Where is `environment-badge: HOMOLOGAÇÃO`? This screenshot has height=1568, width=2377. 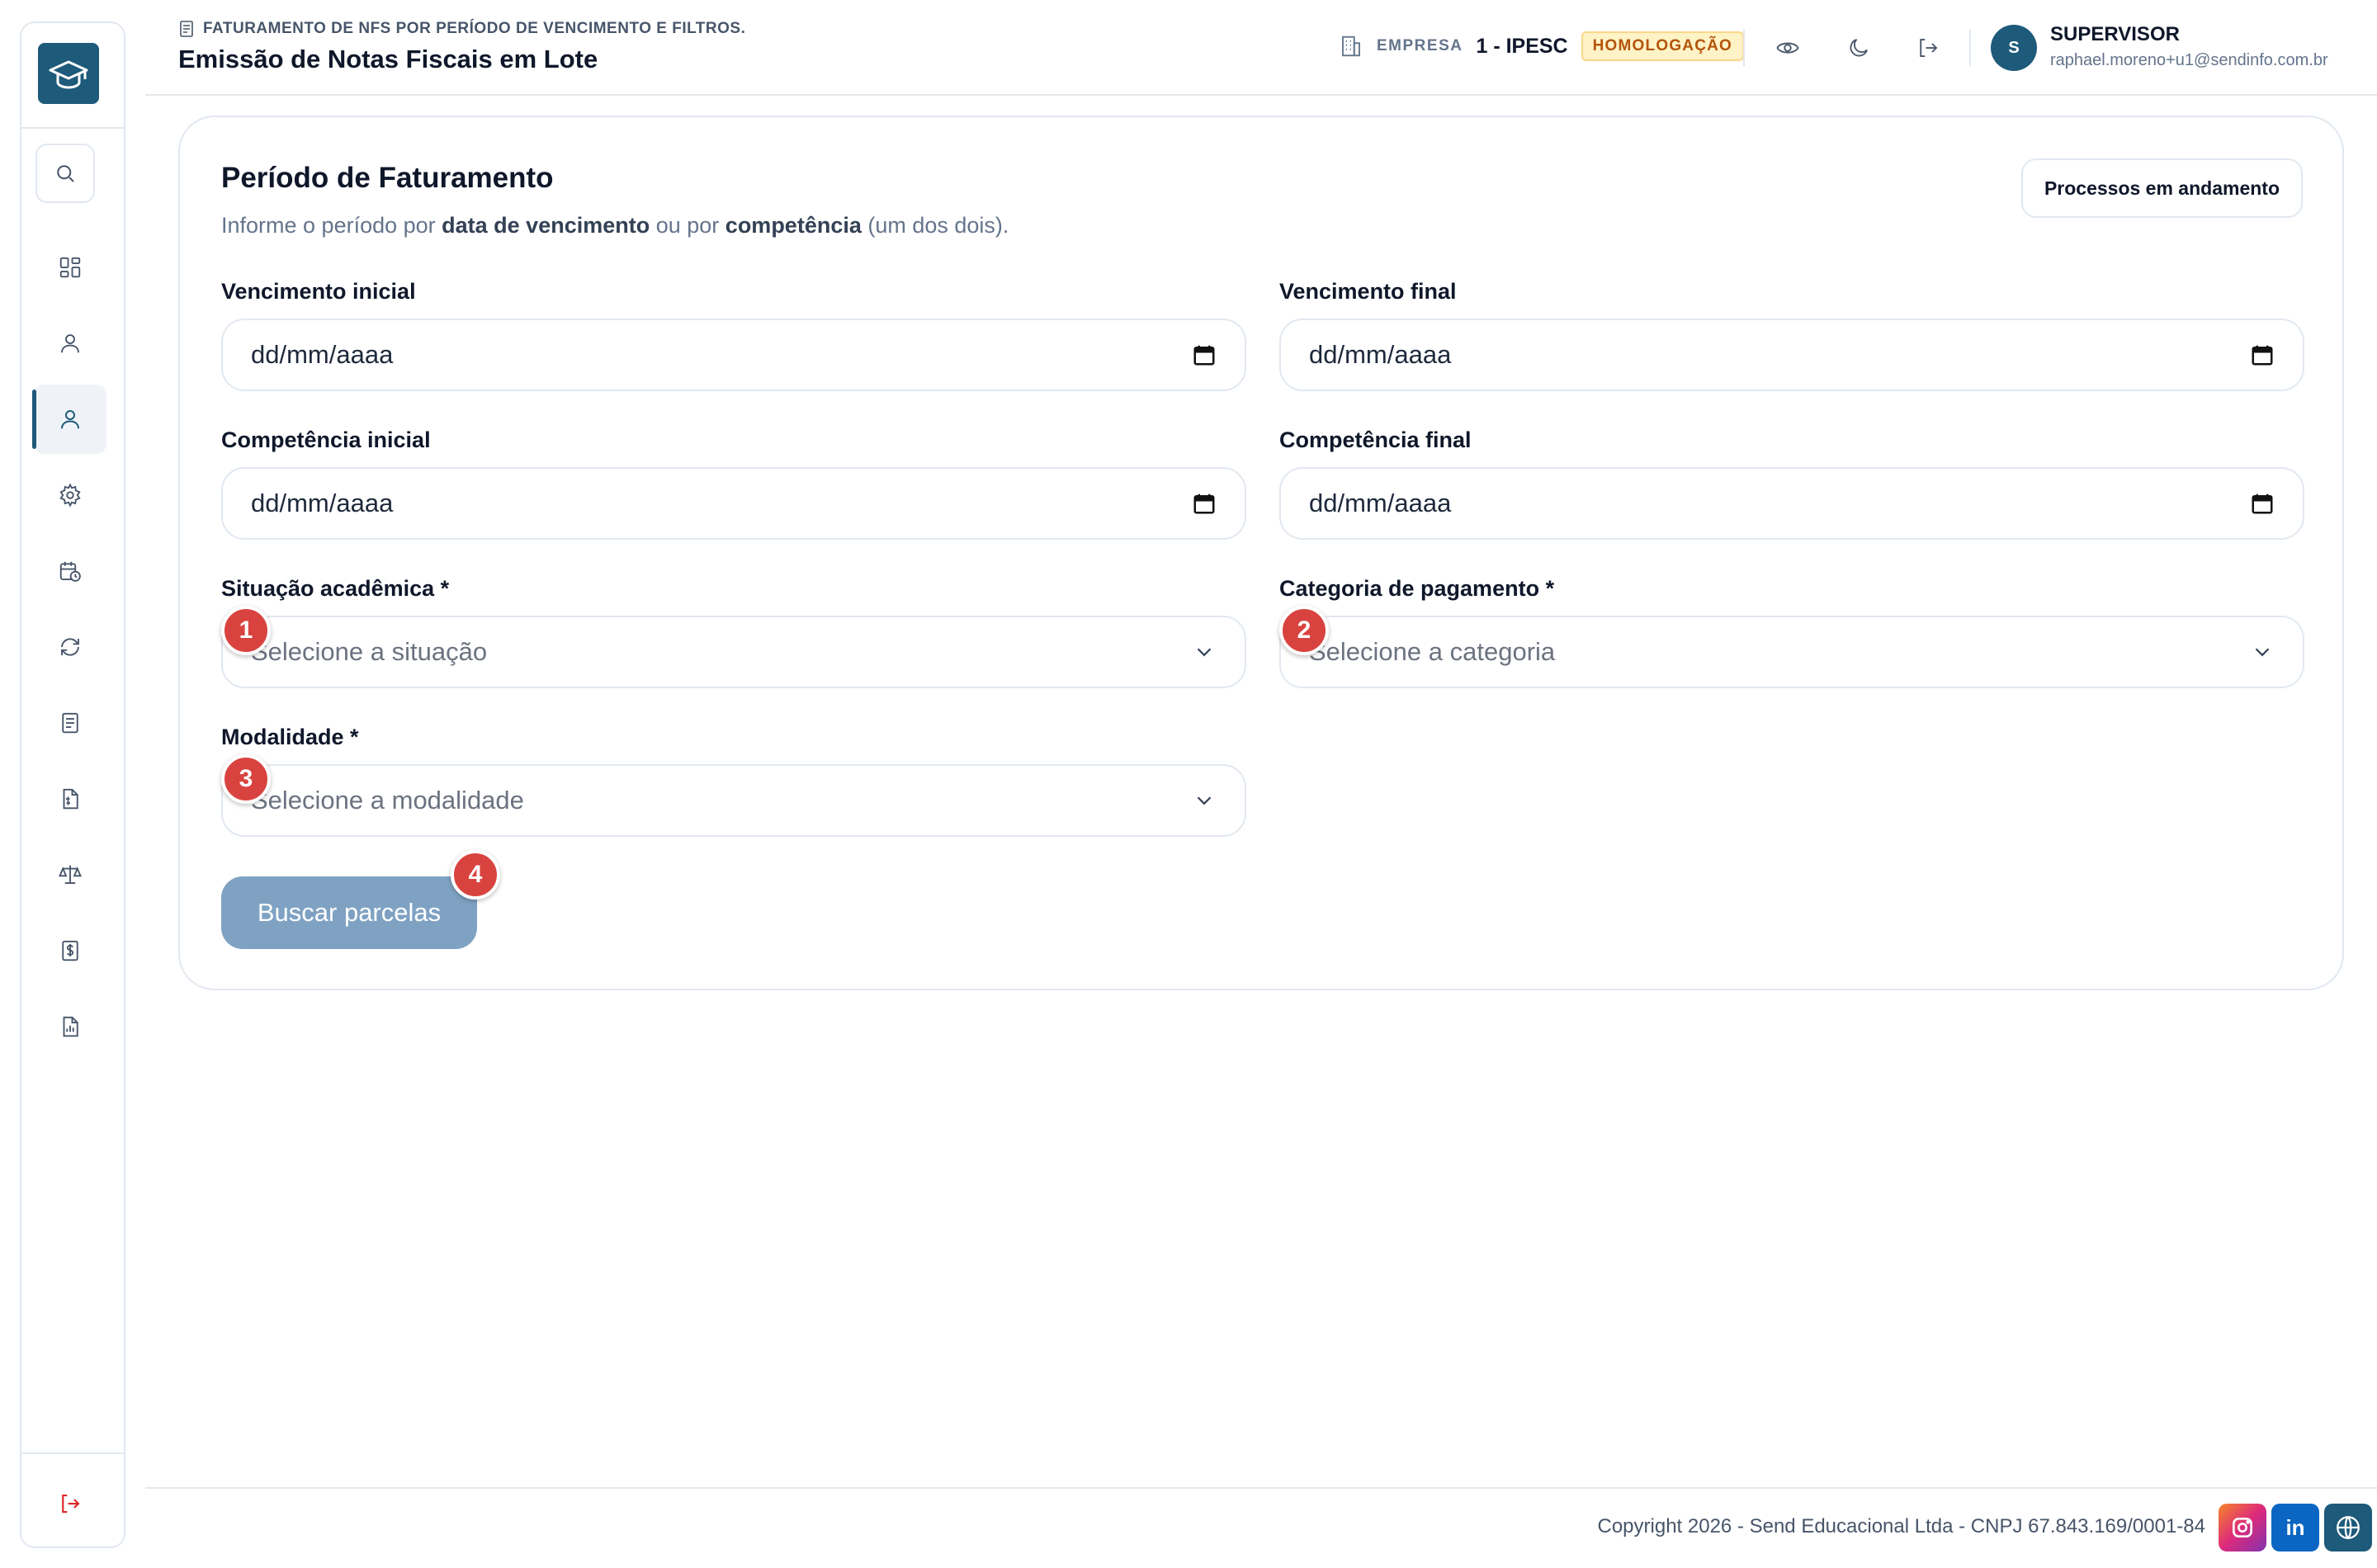 environment-badge: HOMOLOGAÇÃO is located at coordinates (1663, 46).